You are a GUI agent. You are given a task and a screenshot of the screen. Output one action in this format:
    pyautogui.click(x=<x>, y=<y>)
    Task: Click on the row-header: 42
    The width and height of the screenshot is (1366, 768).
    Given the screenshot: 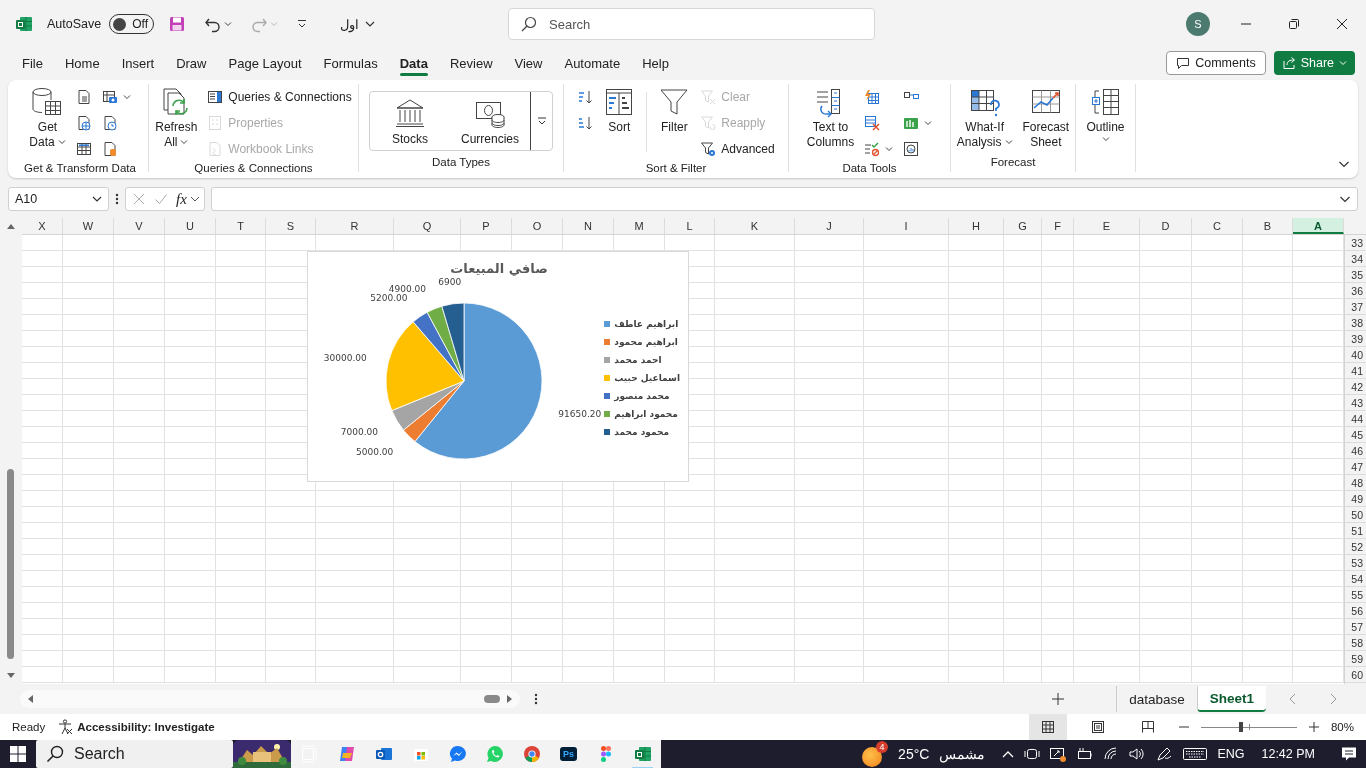 What is the action you would take?
    pyautogui.click(x=1355, y=387)
    